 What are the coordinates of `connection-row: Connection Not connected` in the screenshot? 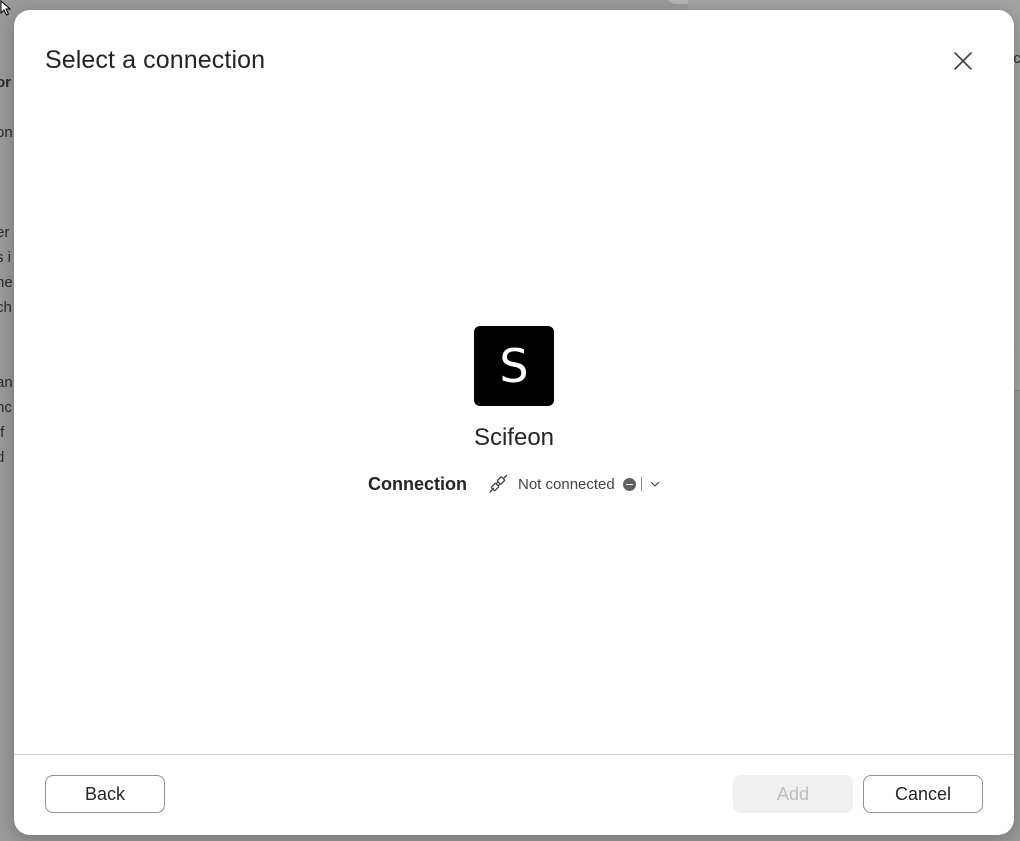 It's located at (514, 484).